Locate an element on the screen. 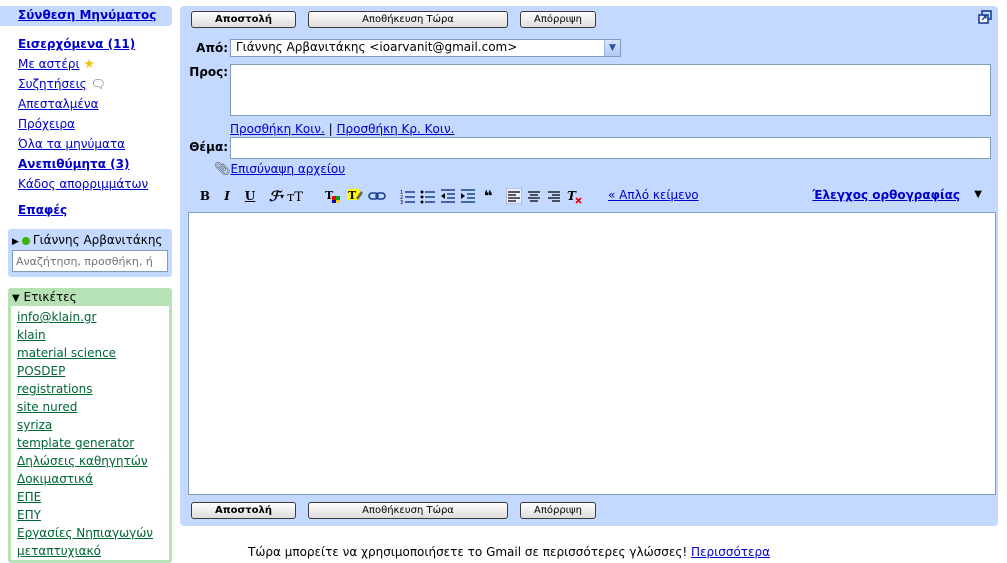  nav-starred-row: Με αστέρι ★ is located at coordinates (83, 65).